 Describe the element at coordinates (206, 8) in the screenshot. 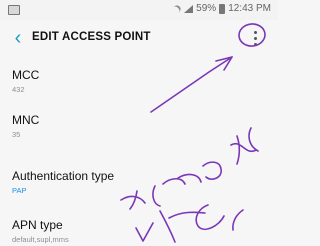

I see `battery-percent: 59%` at that location.